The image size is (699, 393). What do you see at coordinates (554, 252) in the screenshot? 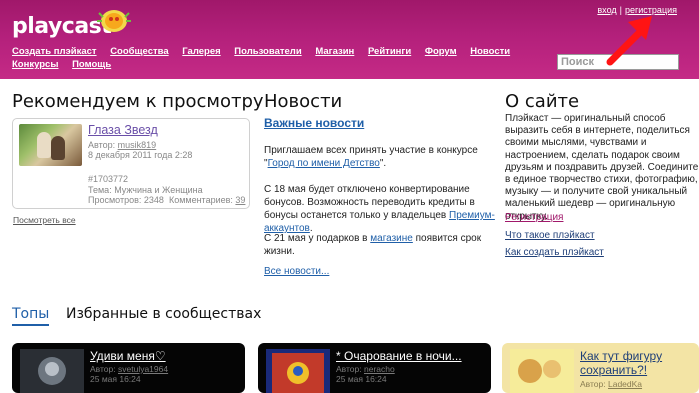
I see `about-link-how-to: Как создать плэйкаст` at bounding box center [554, 252].